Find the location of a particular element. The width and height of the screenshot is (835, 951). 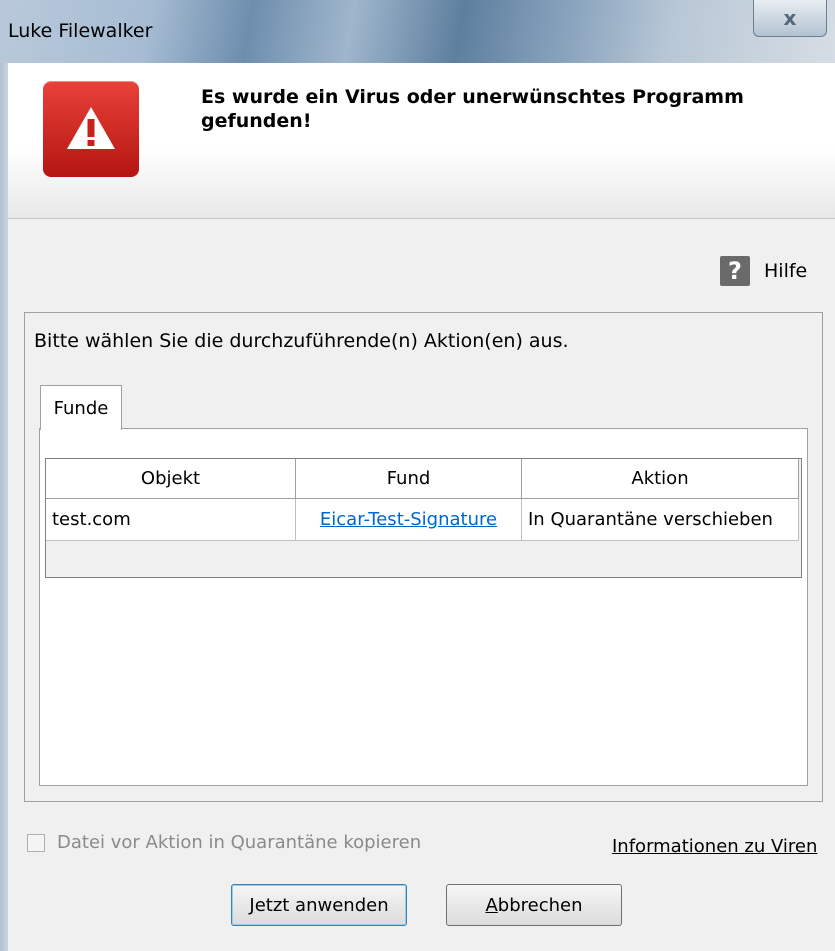

title-bar: Luke Filewalker x is located at coordinates (417, 31).